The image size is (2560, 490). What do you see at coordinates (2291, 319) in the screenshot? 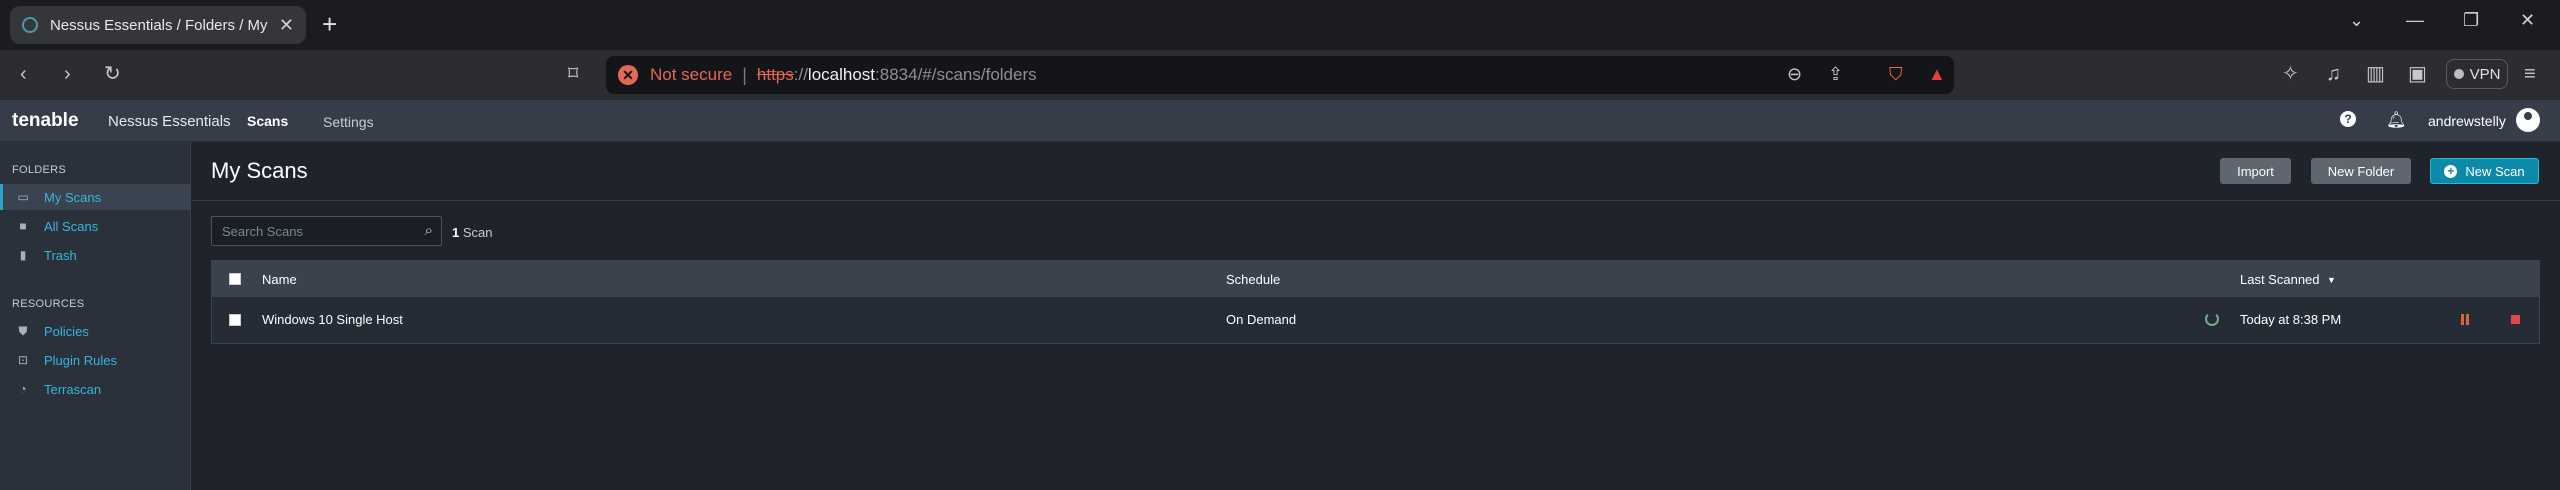
I see `scan-last-scanned: Today at 8:38 PM` at bounding box center [2291, 319].